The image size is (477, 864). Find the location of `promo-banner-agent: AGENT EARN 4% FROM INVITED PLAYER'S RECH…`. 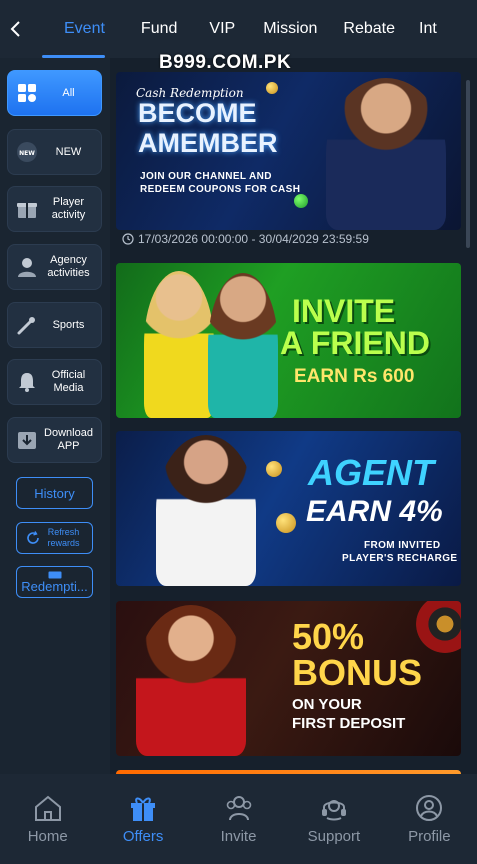

promo-banner-agent: AGENT EARN 4% FROM INVITED PLAYER'S RECH… is located at coordinates (288, 508).